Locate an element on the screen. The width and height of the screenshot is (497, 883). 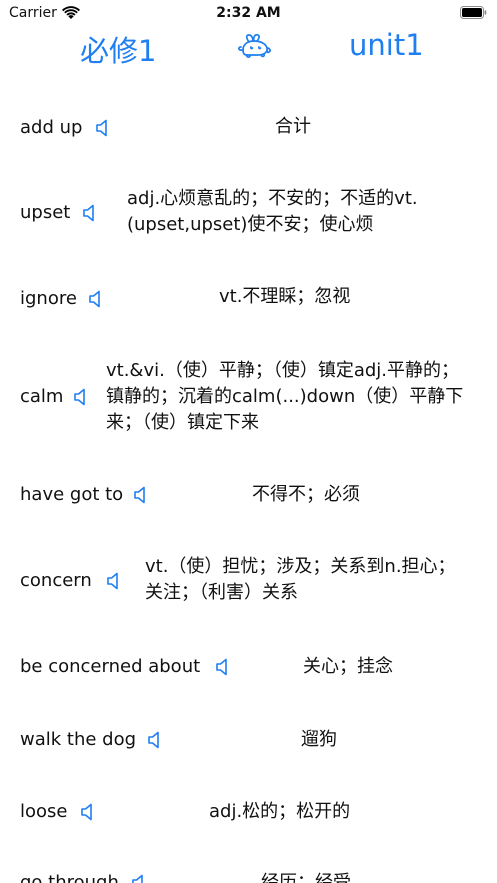
status-bar: Carrier 2:32 AM is located at coordinates (248, 13).